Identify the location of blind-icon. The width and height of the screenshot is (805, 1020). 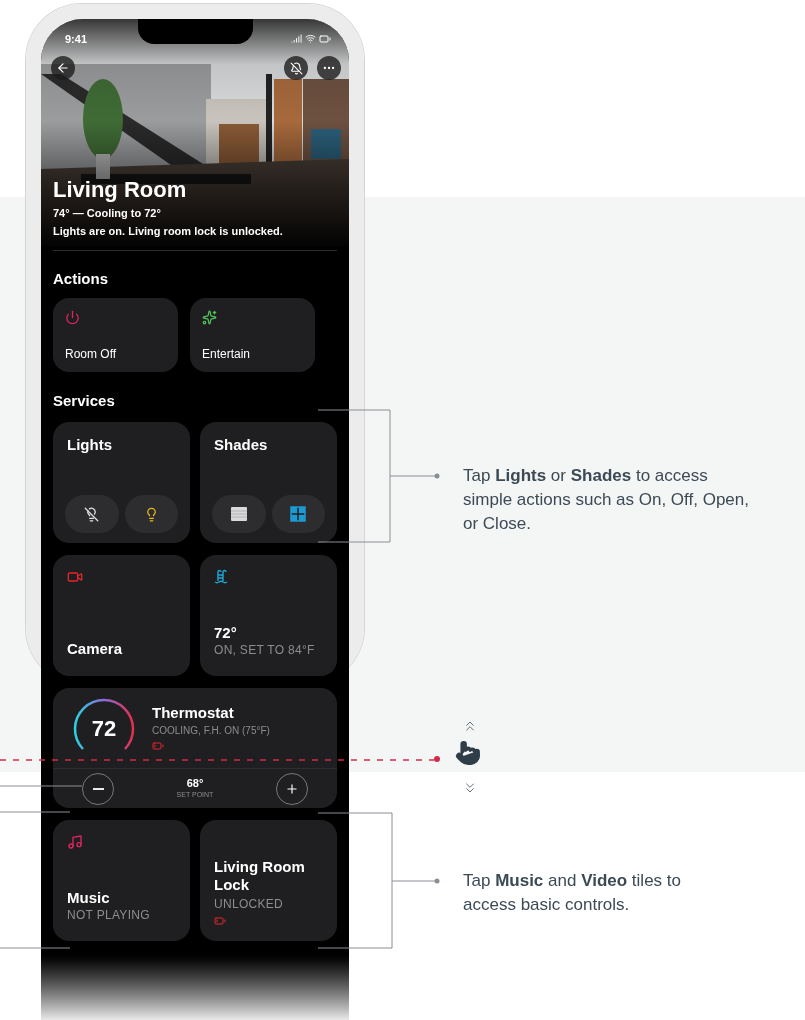
(238, 514).